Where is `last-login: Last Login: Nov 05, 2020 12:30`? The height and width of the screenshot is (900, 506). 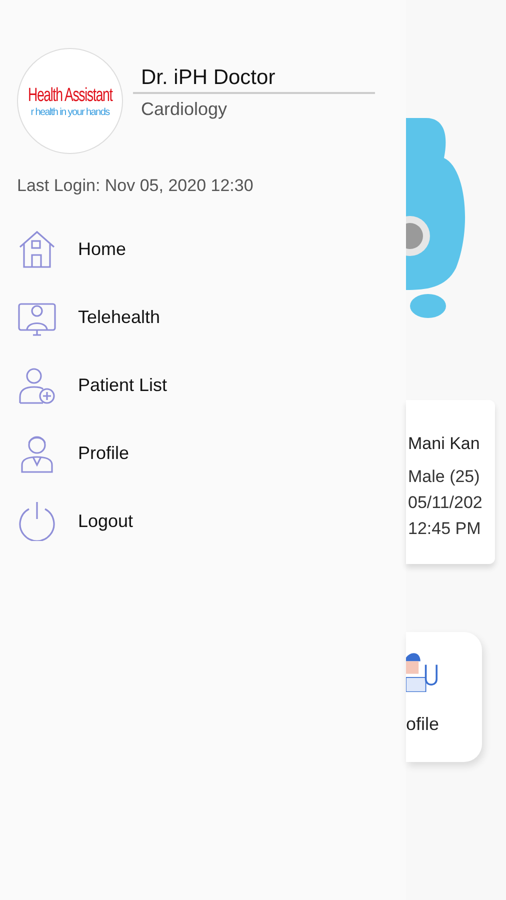 last-login: Last Login: Nov 05, 2020 12:30 is located at coordinates (135, 186).